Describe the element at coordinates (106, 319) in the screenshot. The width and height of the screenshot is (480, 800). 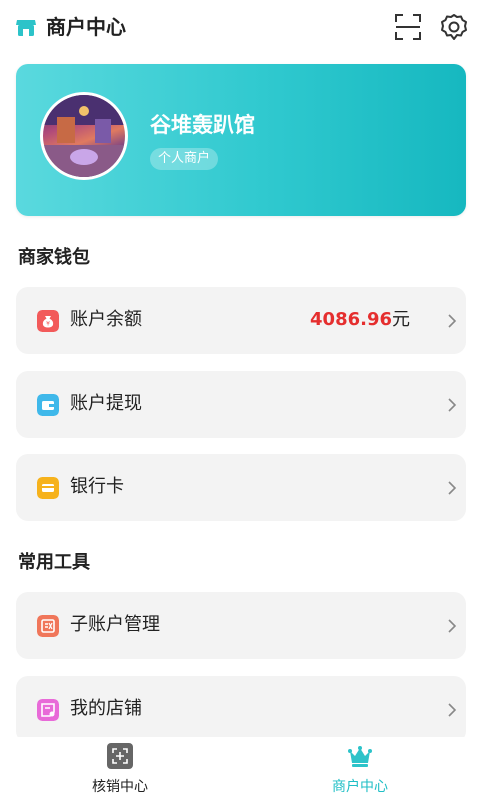
I see `account-balance-label: 账户余额` at that location.